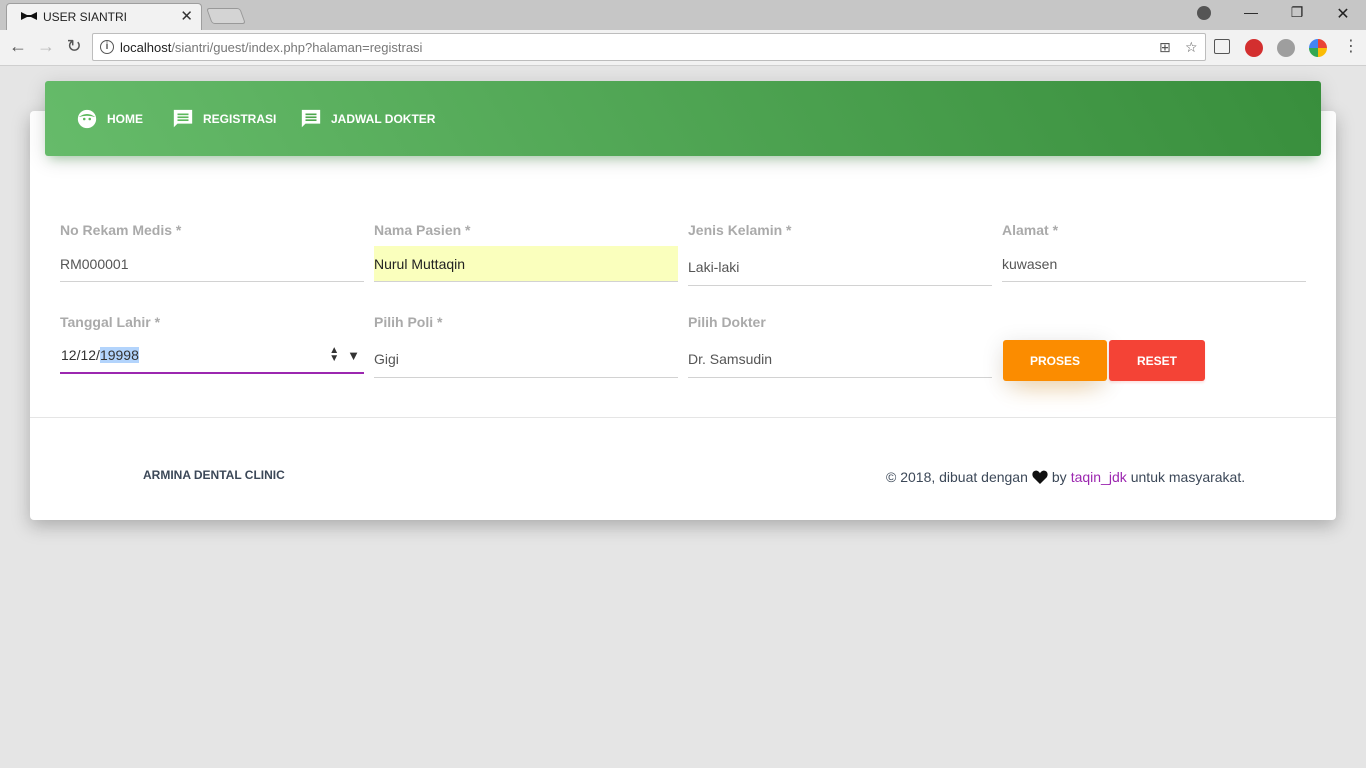  Describe the element at coordinates (334, 355) in the screenshot. I see `date-spinner-icon: ▲ ▼` at that location.